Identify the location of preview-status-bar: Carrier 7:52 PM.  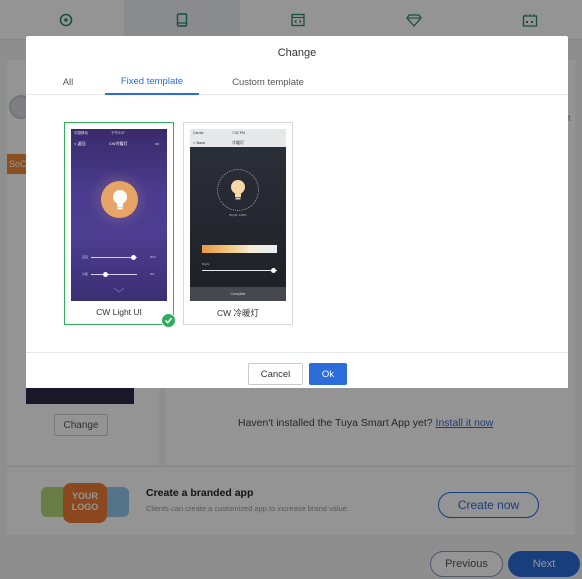
(238, 133).